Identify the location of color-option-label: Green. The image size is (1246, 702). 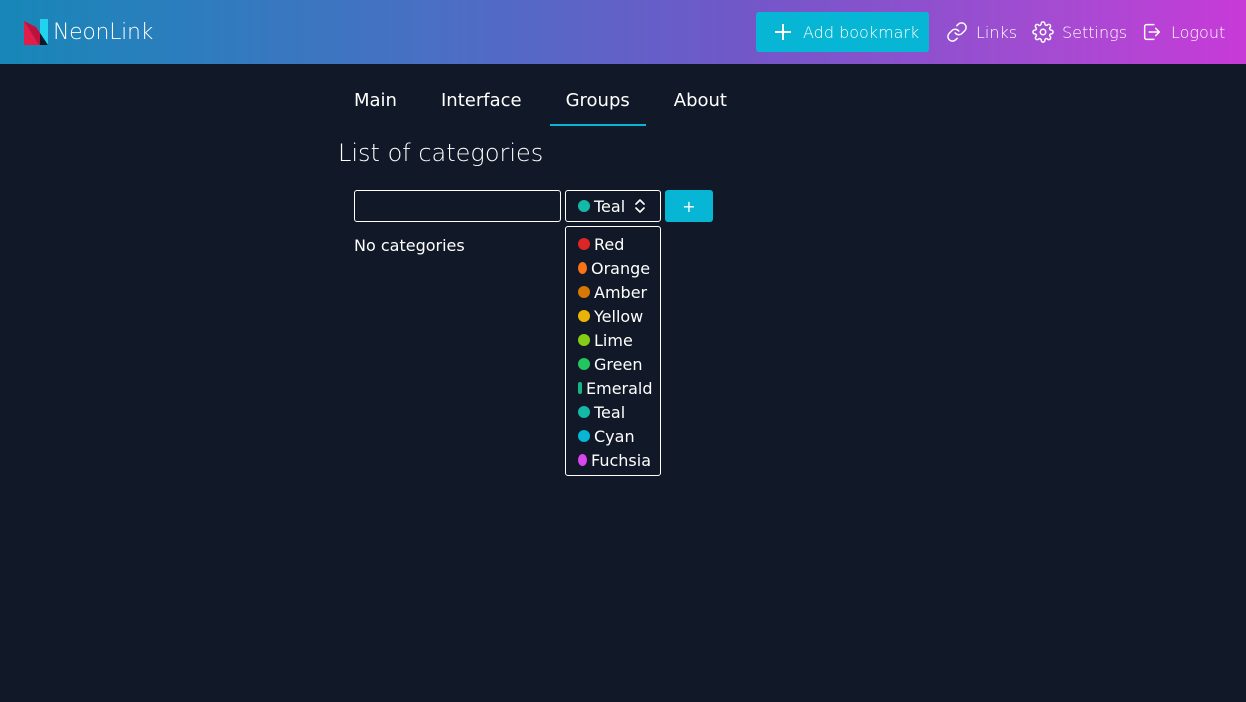
(618, 364).